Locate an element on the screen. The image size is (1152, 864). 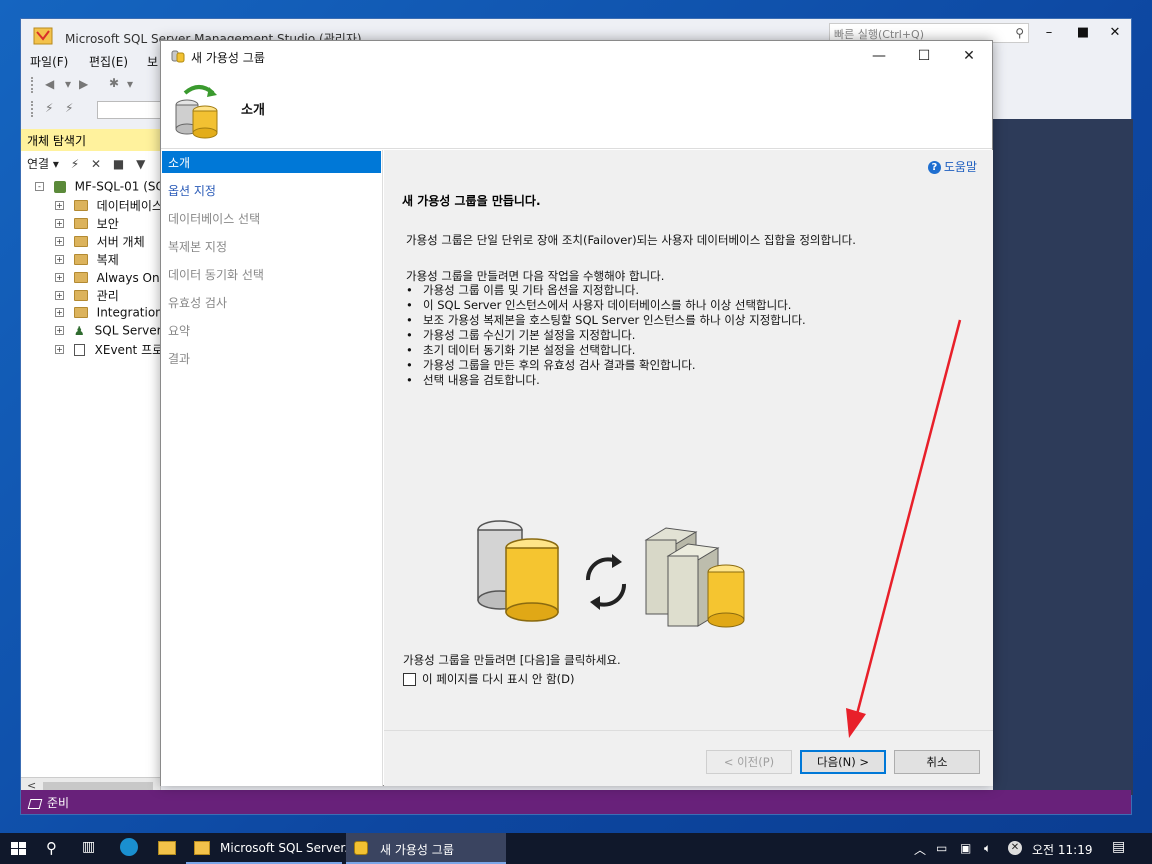
filter-icon: ▼ is located at coordinates (140, 164).